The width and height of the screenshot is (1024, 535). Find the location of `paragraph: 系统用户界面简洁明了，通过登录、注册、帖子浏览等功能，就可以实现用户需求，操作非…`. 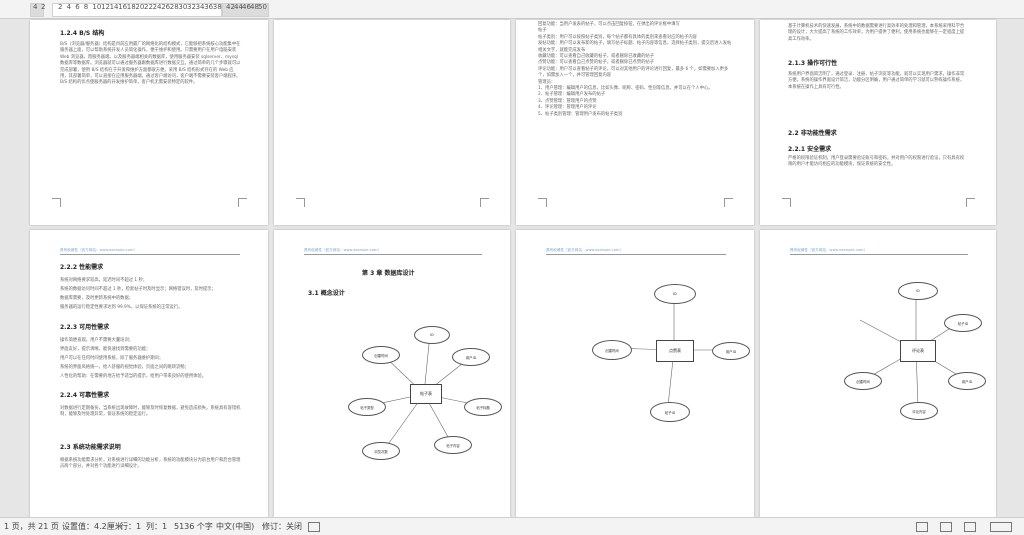

paragraph: 系统用户界面简洁明了，通过登录、注册、帖子浏览等功能，就可以实现用户需求，操作非… is located at coordinates (876, 81).